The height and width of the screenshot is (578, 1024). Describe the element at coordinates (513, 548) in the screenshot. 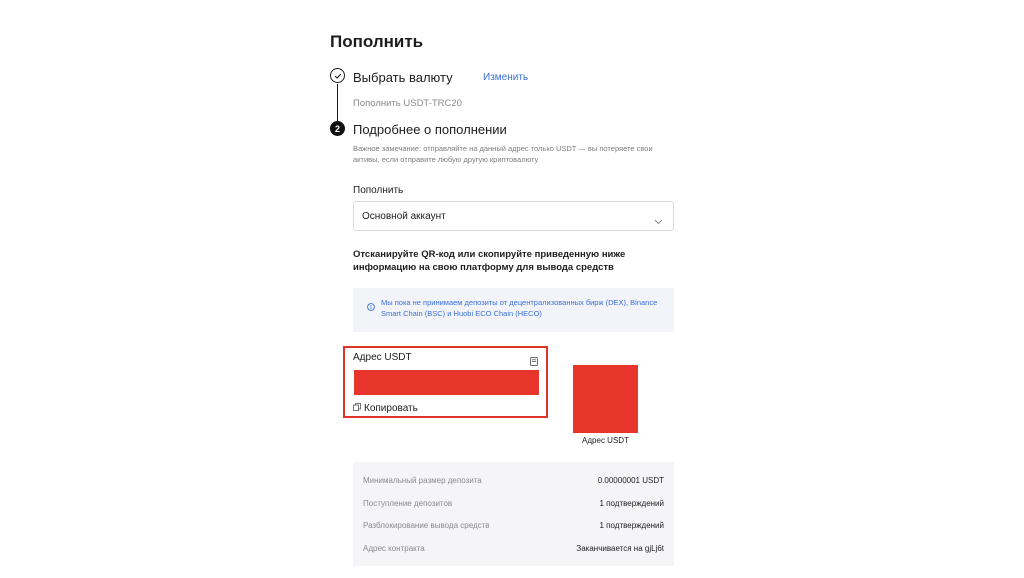

I see `detail-row: Адрес контракта Заканчивается на gjLj6t` at that location.